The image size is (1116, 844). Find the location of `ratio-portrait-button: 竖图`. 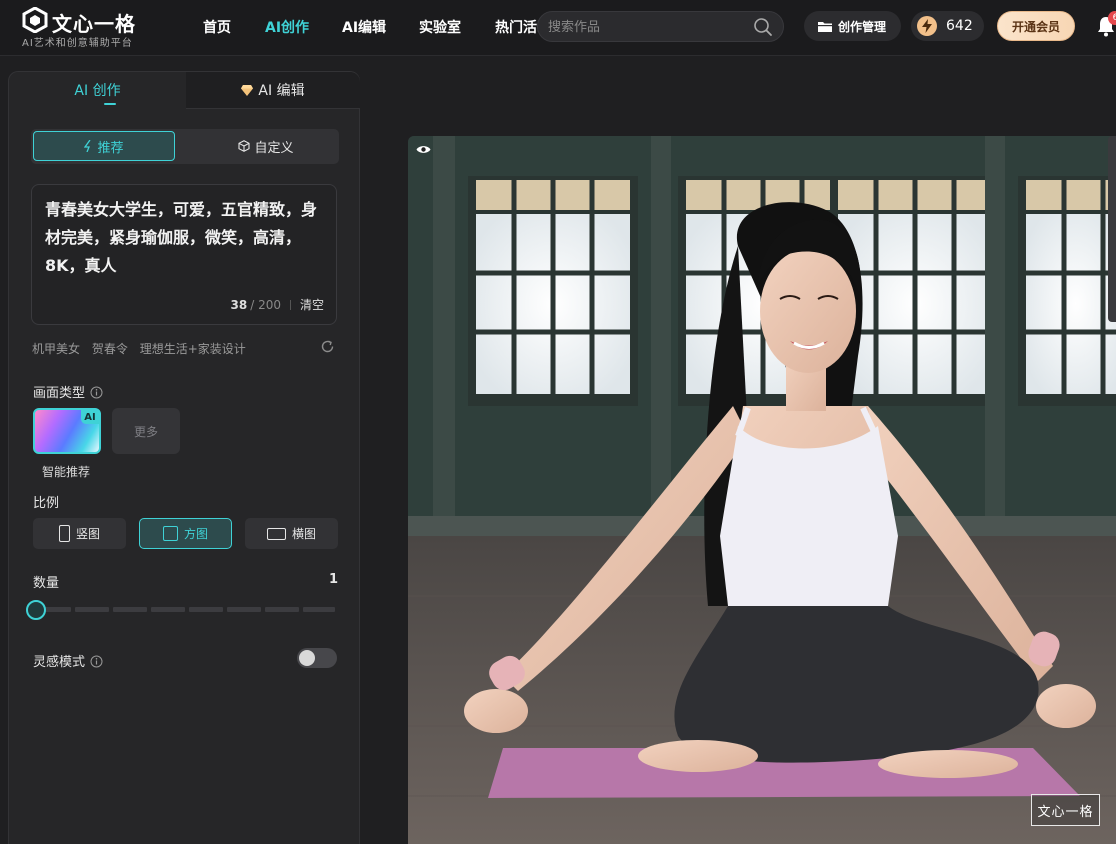

ratio-portrait-button: 竖图 is located at coordinates (79, 533).